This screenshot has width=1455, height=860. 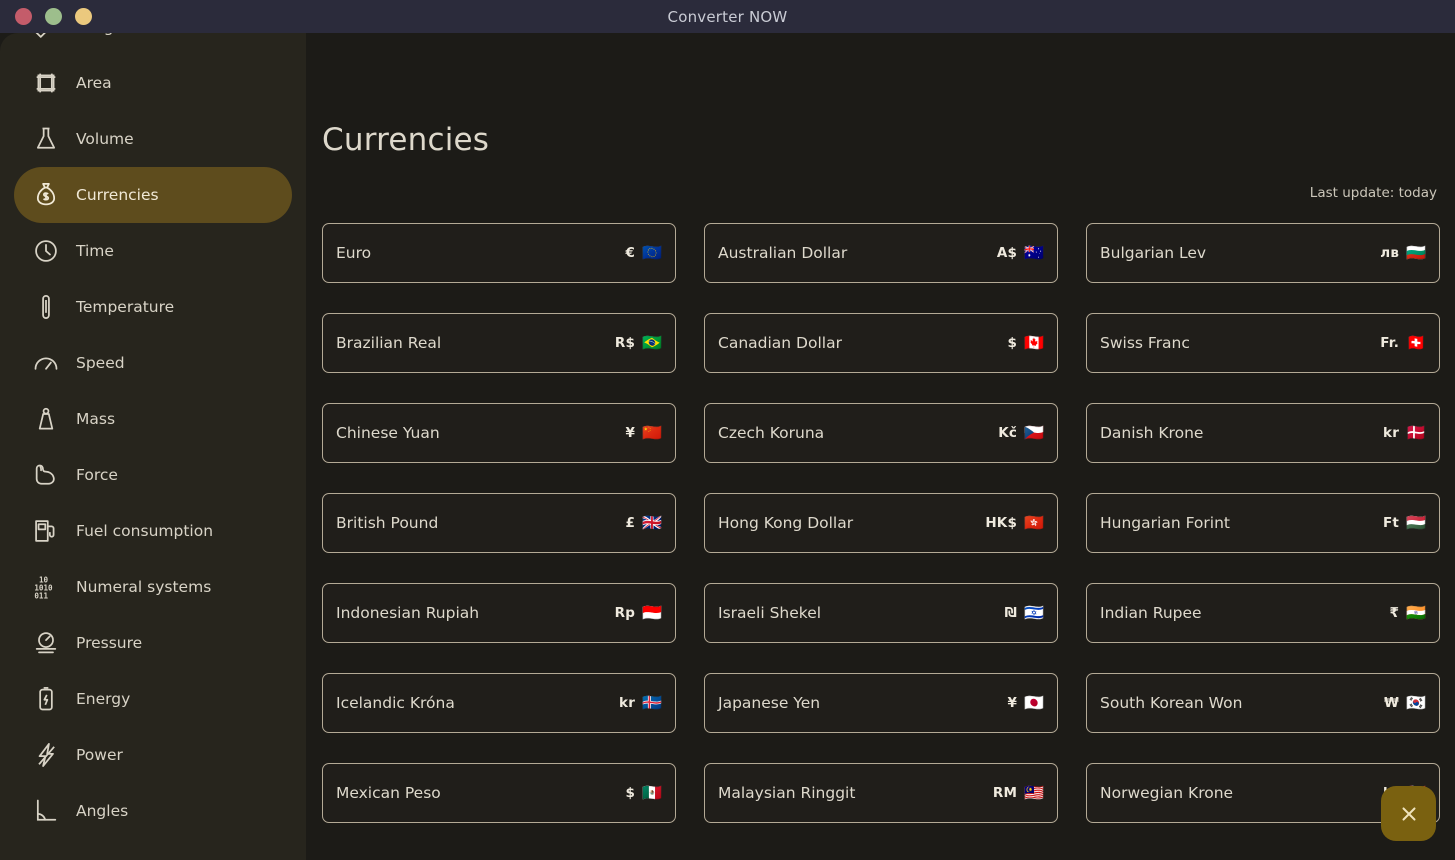 I want to click on currency-card: Japanese Yen ¥ 🇯🇵, so click(x=881, y=703).